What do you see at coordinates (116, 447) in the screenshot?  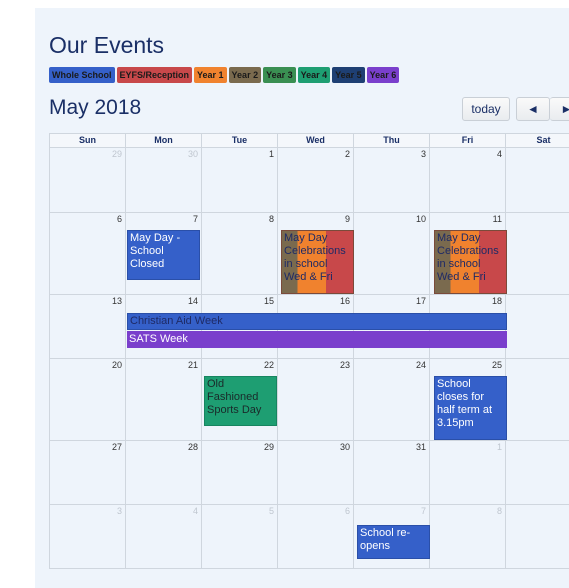 I see `day-number: 27` at bounding box center [116, 447].